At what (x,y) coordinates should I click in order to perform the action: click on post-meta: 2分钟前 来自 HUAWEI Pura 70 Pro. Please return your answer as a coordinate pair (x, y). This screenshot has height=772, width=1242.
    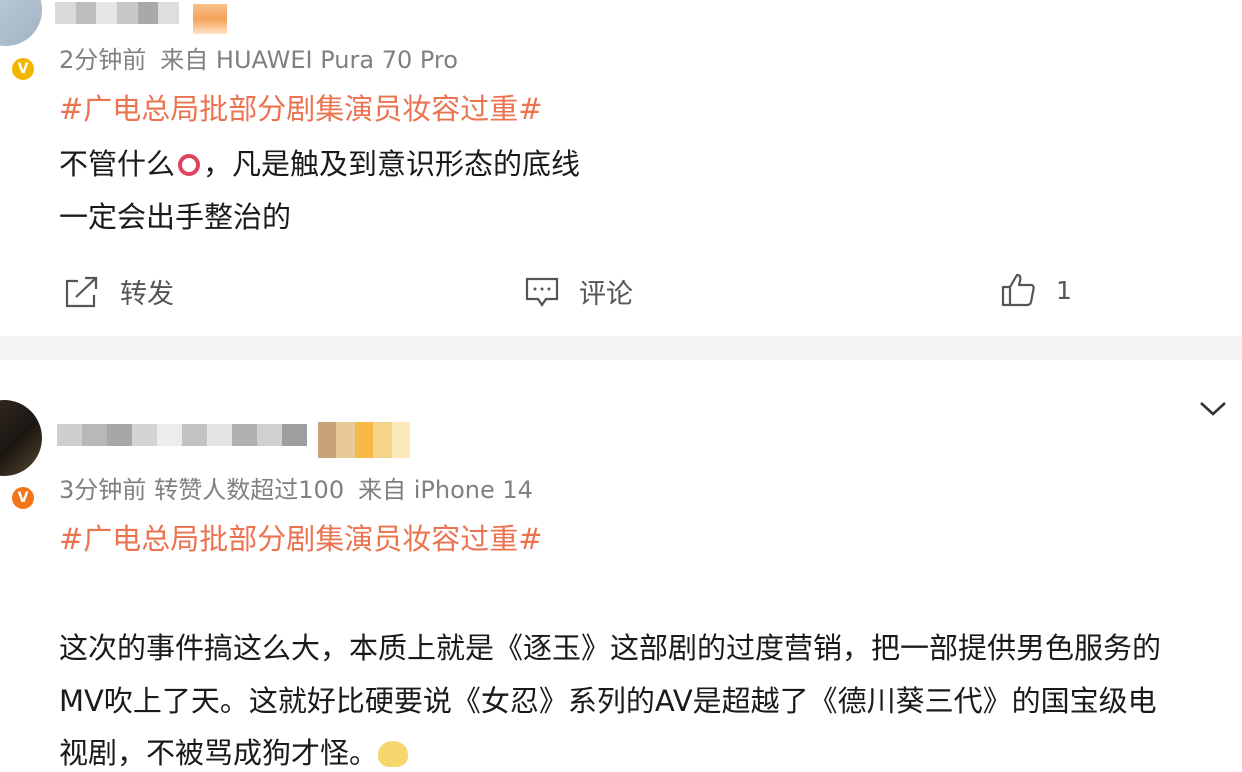
    Looking at the image, I should click on (258, 57).